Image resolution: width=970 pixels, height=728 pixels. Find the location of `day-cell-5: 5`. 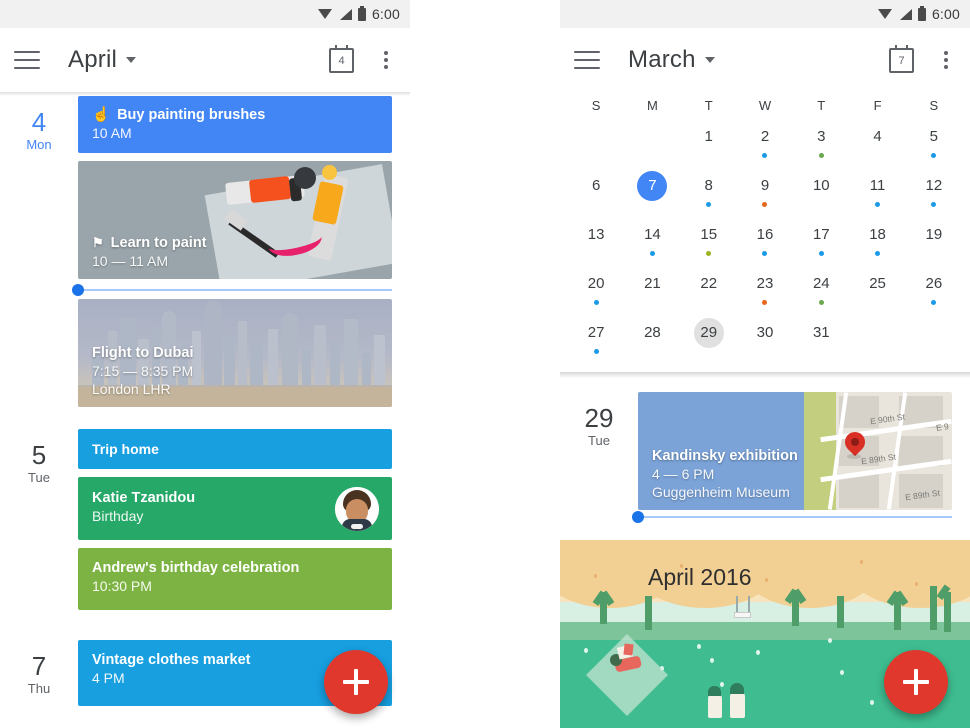

day-cell-5: 5 is located at coordinates (934, 141).